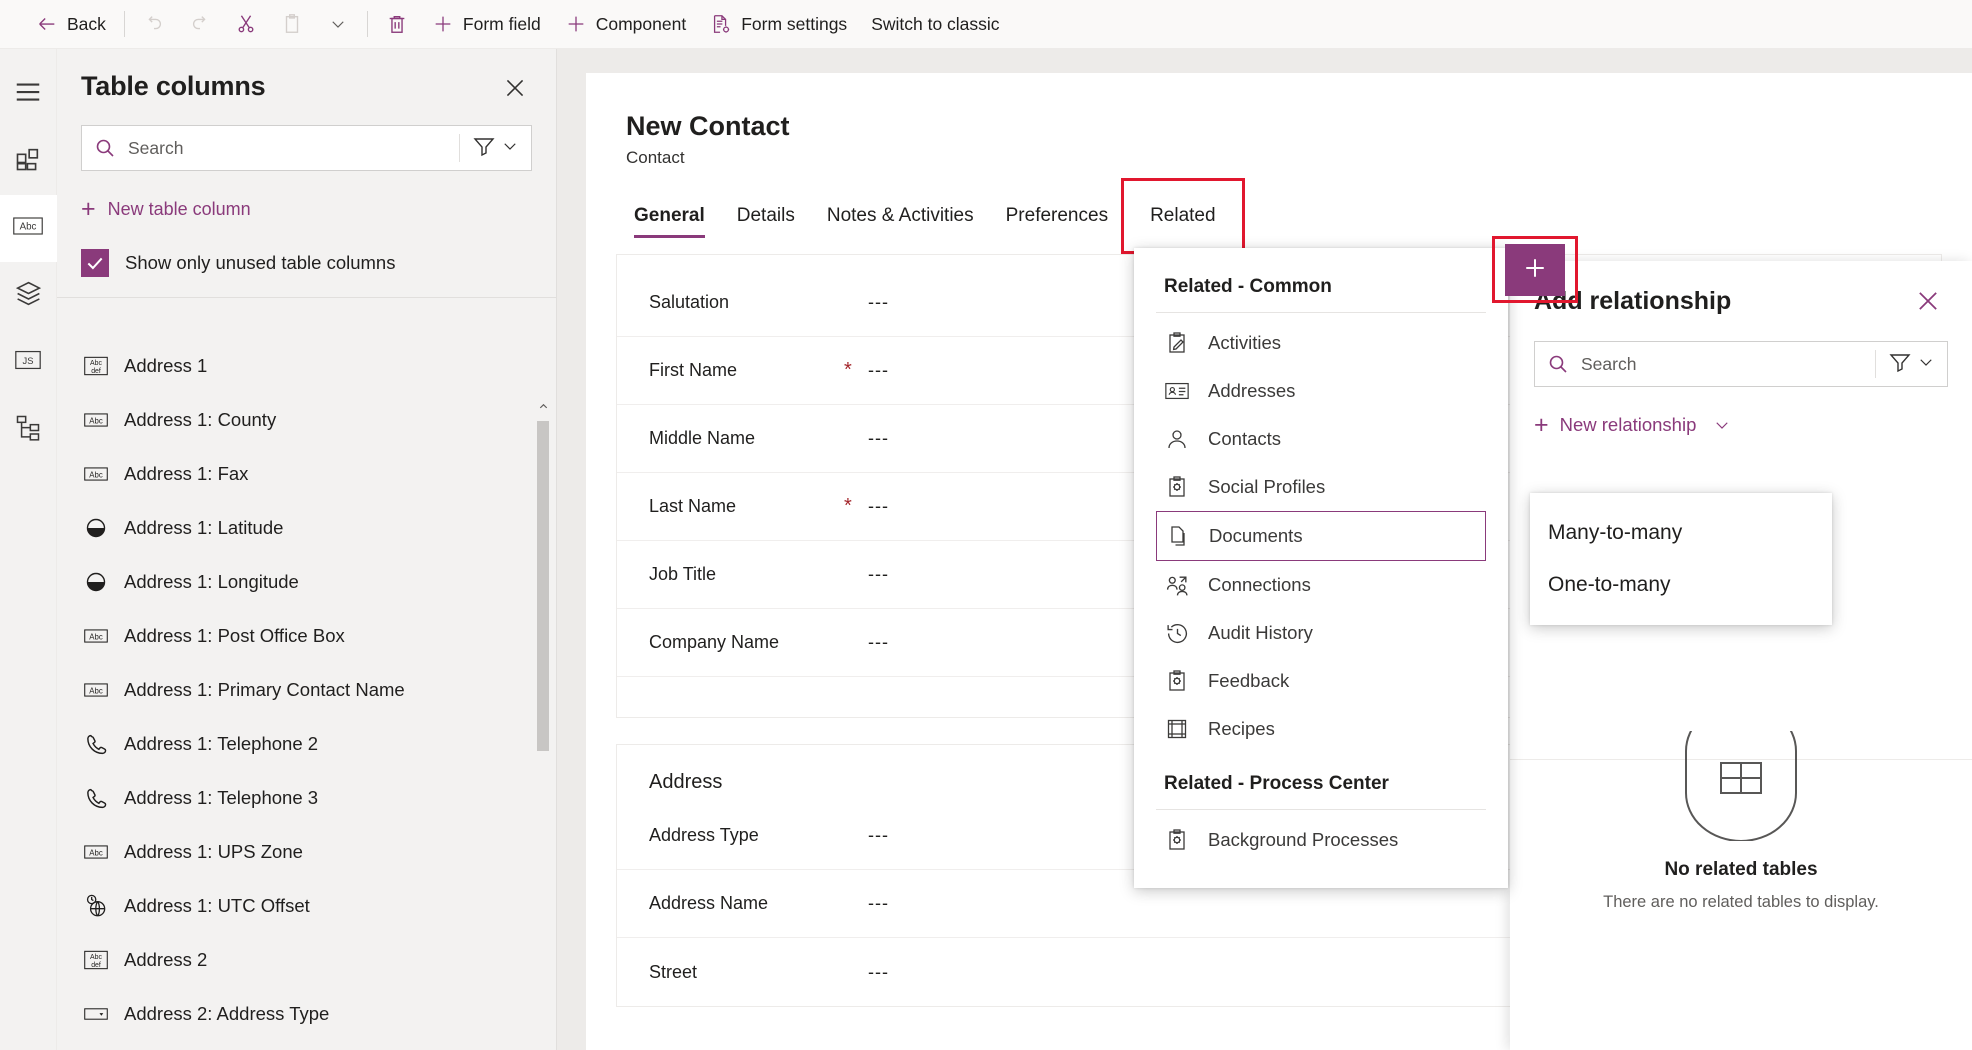  I want to click on panel-divider, so click(306, 297).